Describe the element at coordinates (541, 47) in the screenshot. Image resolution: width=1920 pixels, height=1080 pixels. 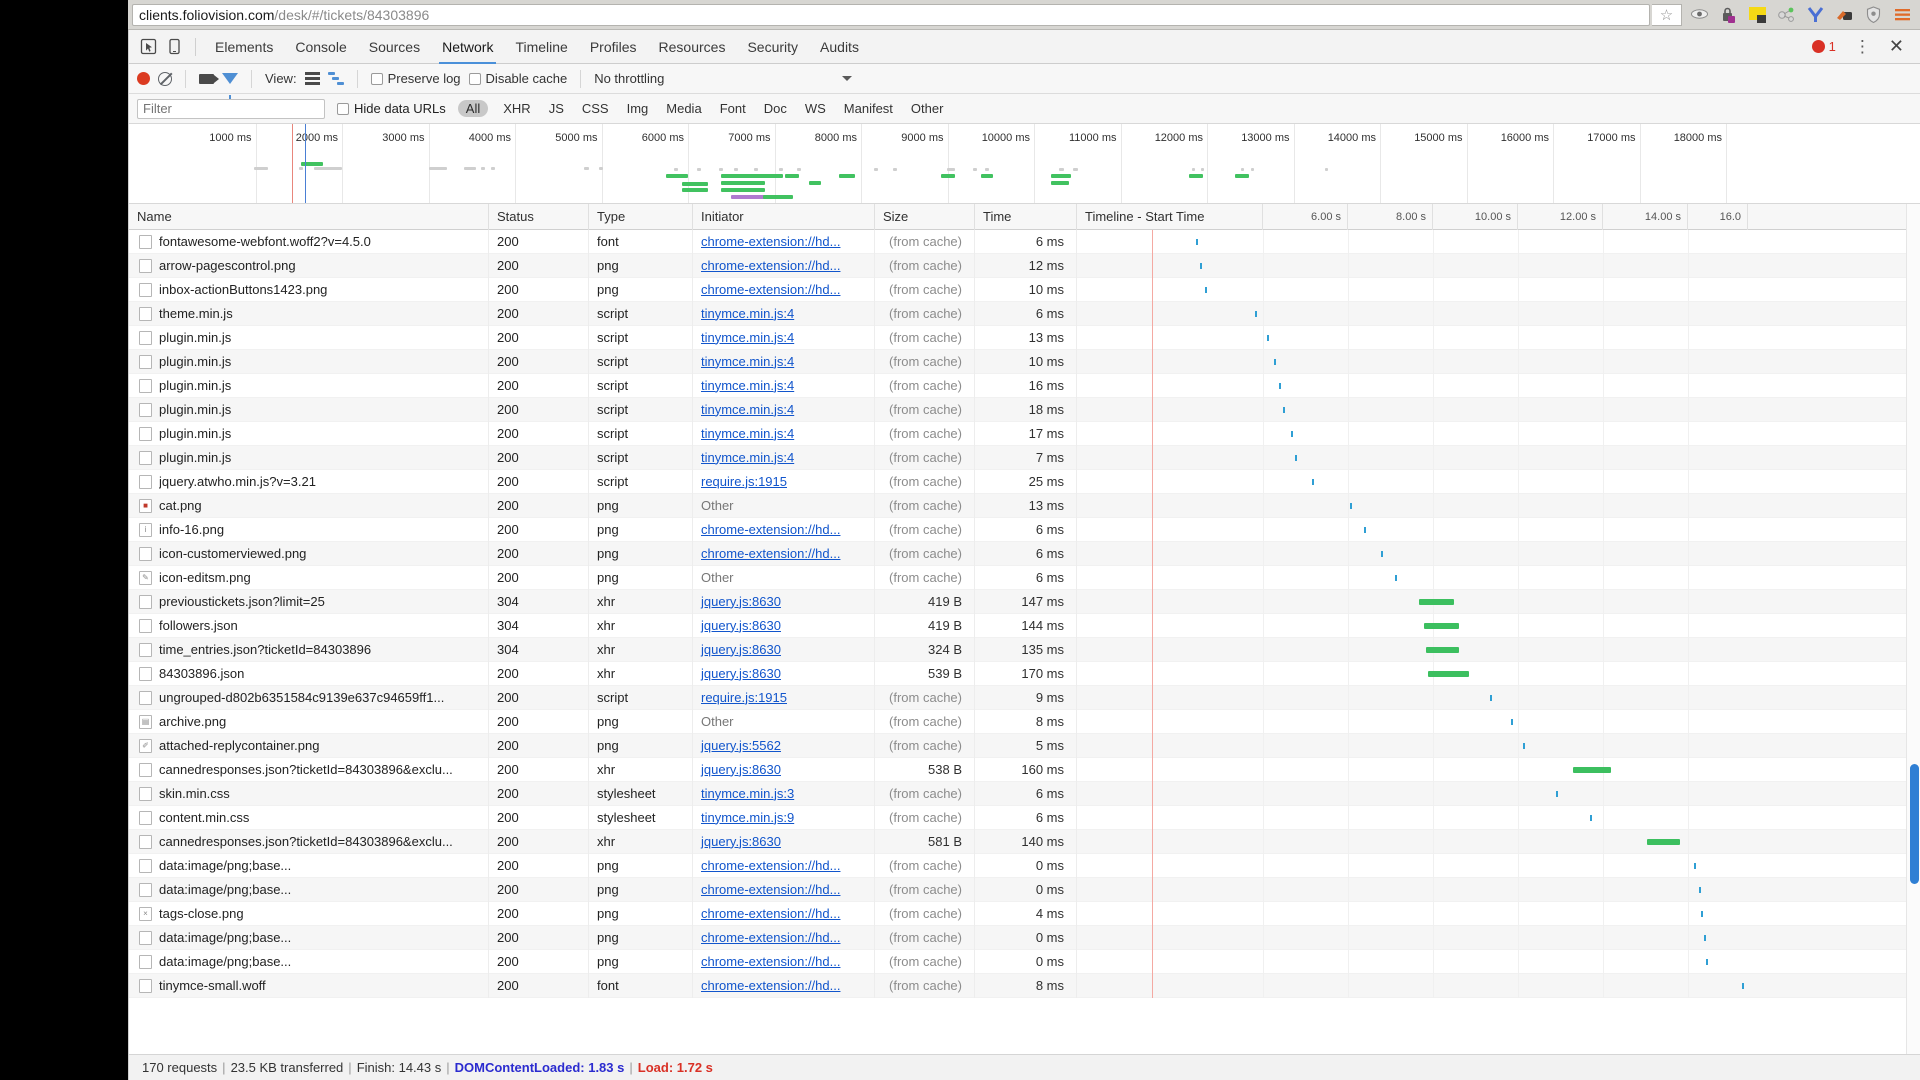
I see `tab-timeline: Timeline` at that location.